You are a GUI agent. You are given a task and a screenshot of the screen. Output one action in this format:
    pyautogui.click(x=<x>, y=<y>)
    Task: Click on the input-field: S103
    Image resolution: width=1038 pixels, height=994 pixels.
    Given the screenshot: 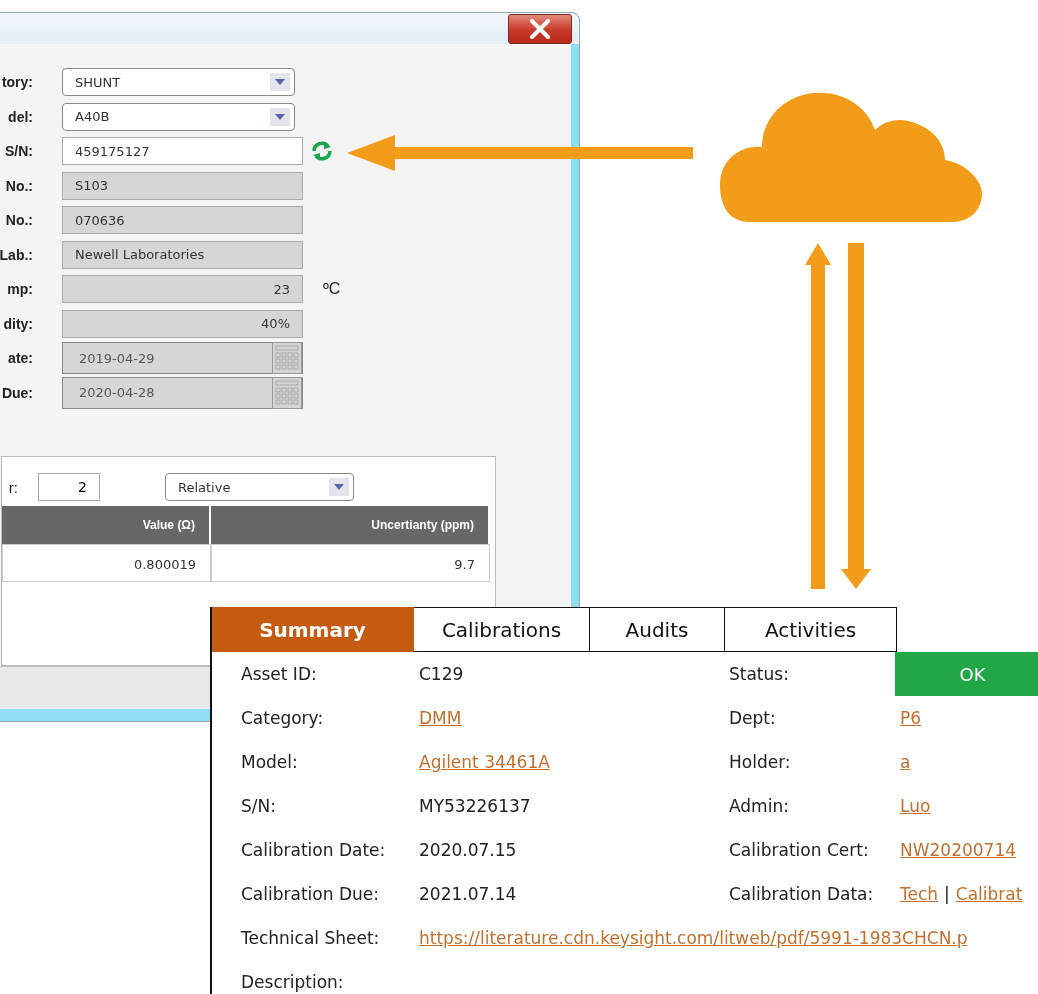 What is the action you would take?
    pyautogui.click(x=182, y=185)
    